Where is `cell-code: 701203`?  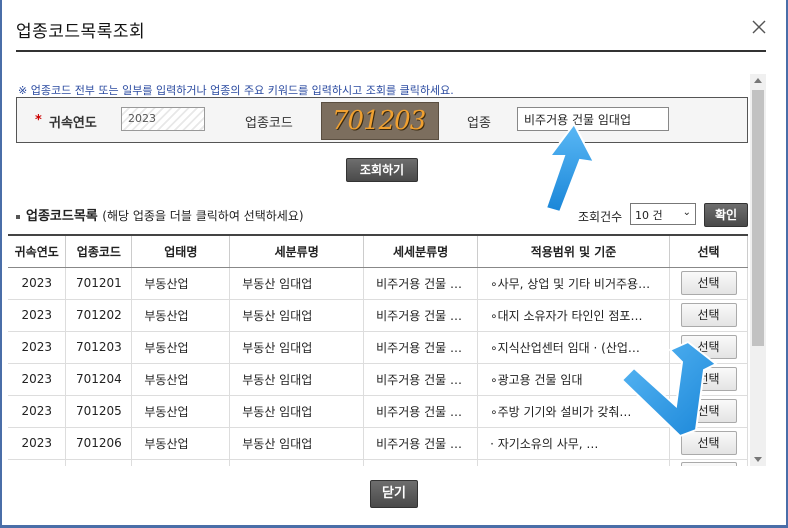 cell-code: 701203 is located at coordinates (99, 347).